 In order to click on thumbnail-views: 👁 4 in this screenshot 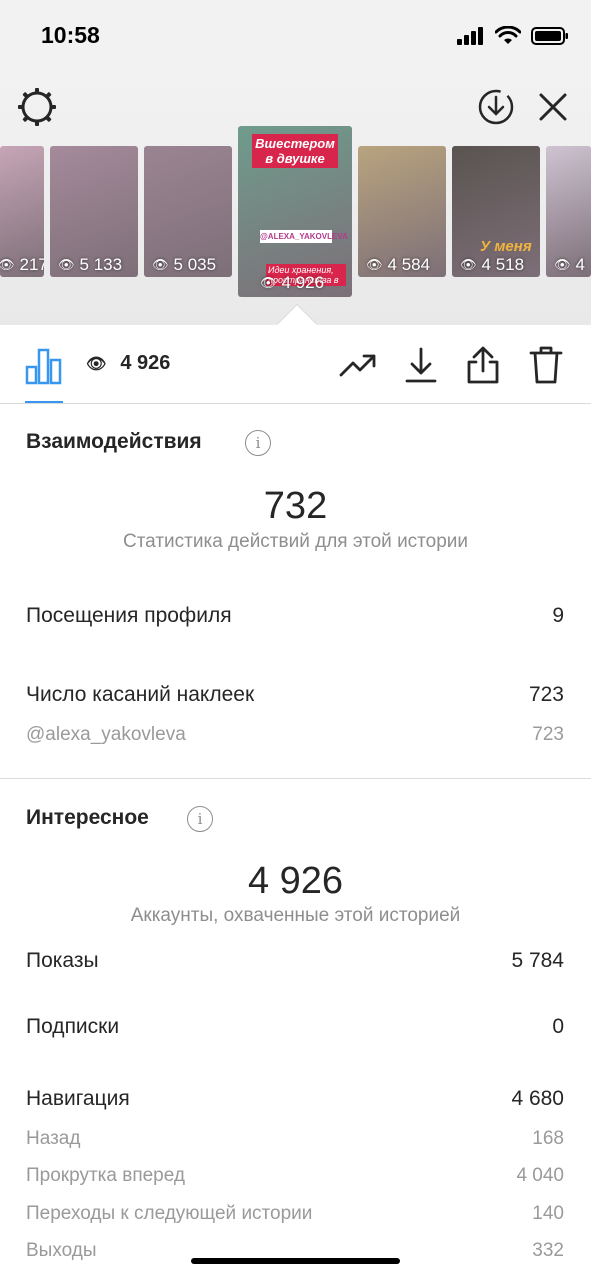, I will do `click(569, 264)`.